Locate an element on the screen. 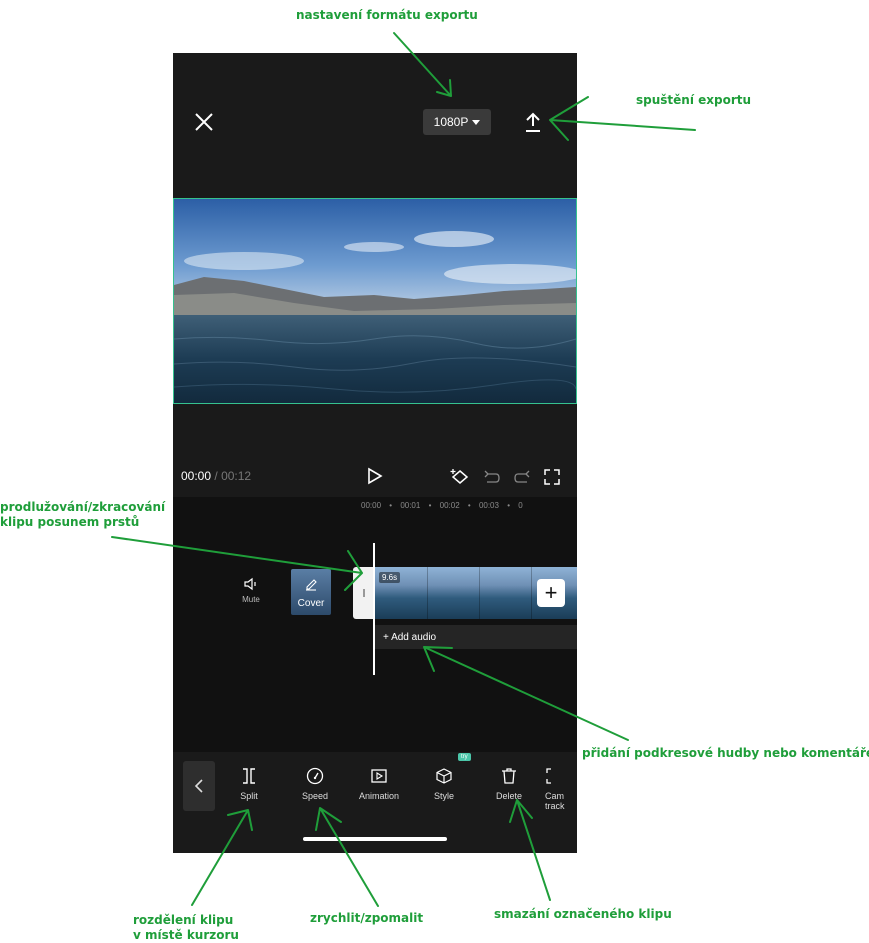 The image size is (869, 943). arrow-export-format is located at coordinates (422, 64).